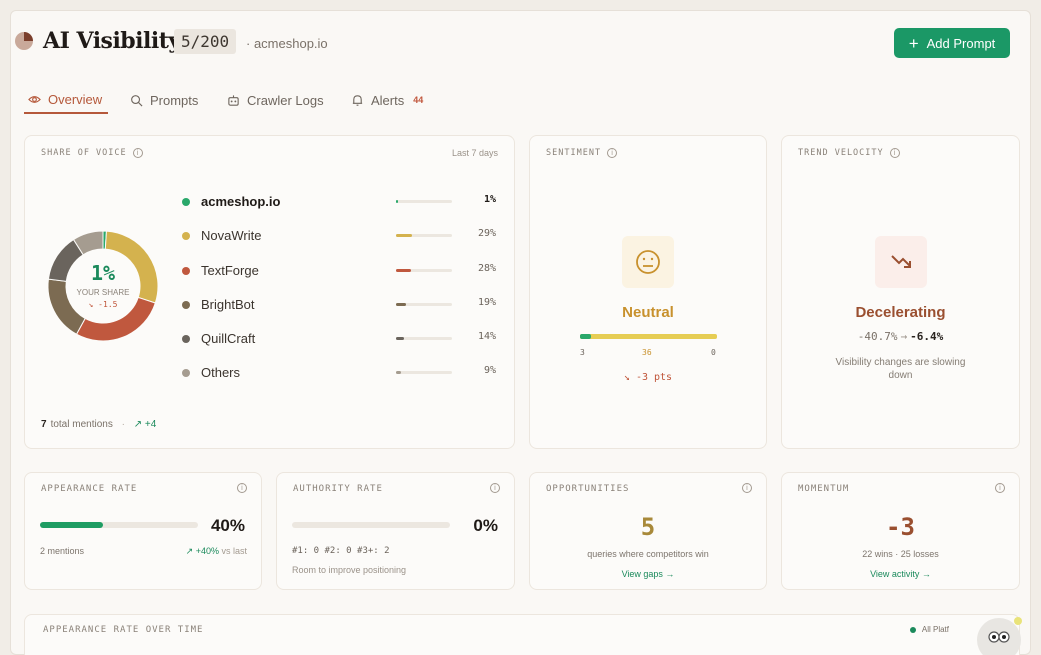 The image size is (1041, 655). Describe the element at coordinates (145, 424) in the screenshot. I see `mentions-delta: ↗ +4` at that location.